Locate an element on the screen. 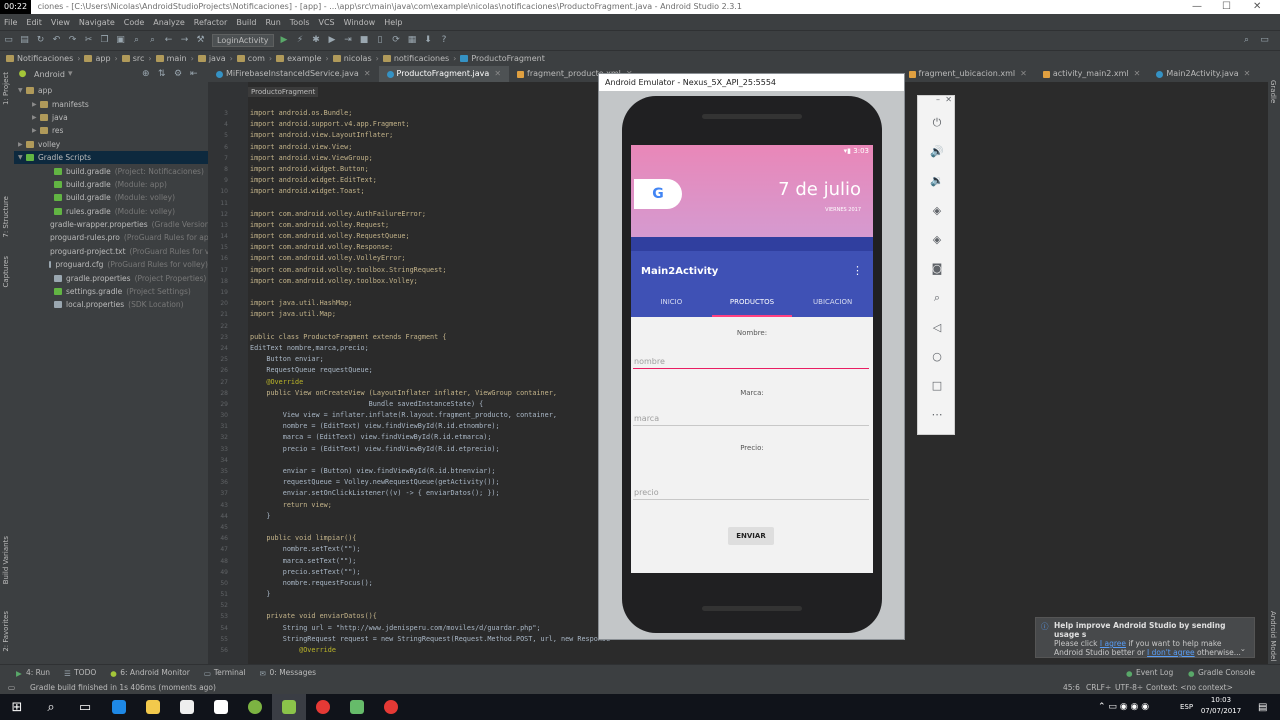  apply-changes-icon: ⚡ is located at coordinates (300, 40).